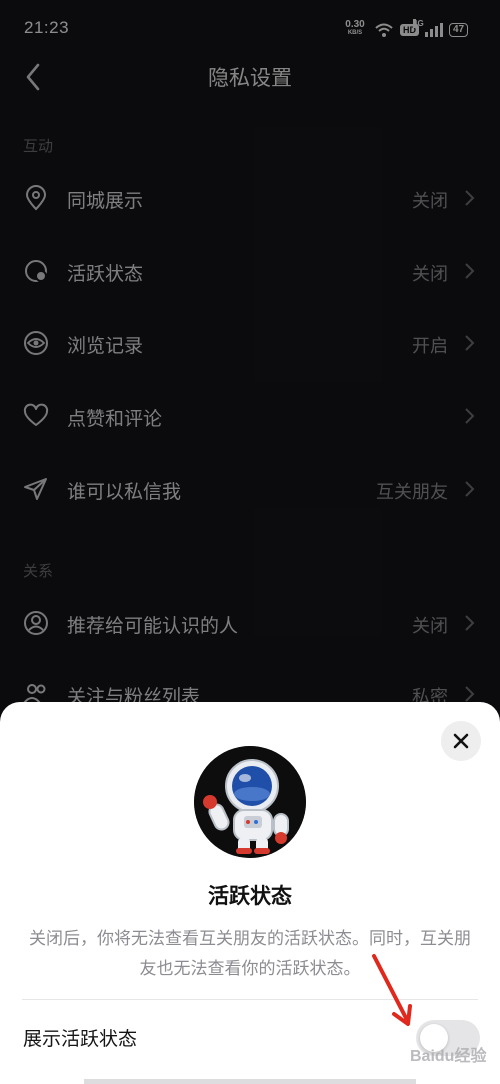 The height and width of the screenshot is (1084, 500). What do you see at coordinates (392, 990) in the screenshot?
I see `annotation-arrow-icon` at bounding box center [392, 990].